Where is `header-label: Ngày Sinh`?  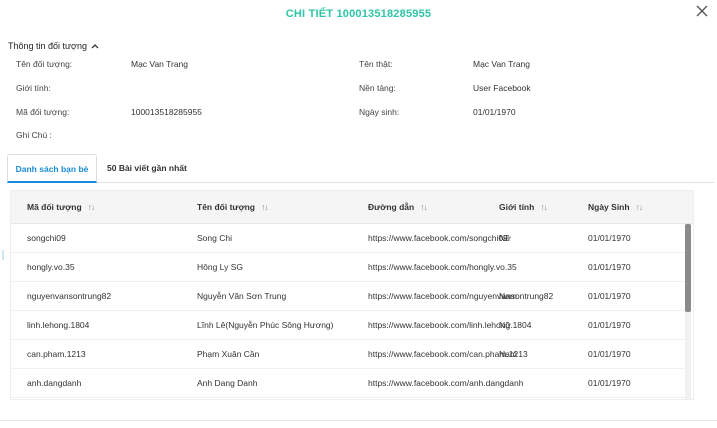
header-label: Ngày Sinh is located at coordinates (609, 207).